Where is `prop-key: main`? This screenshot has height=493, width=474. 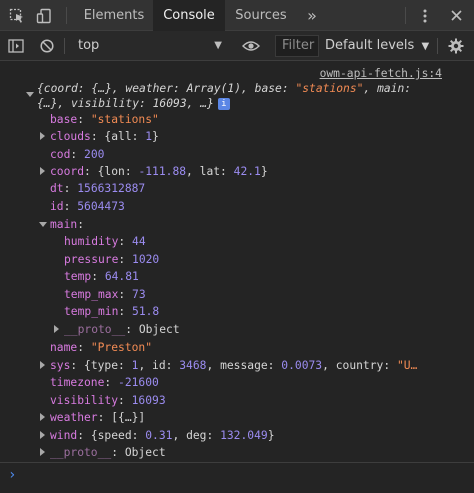 prop-key: main is located at coordinates (64, 224).